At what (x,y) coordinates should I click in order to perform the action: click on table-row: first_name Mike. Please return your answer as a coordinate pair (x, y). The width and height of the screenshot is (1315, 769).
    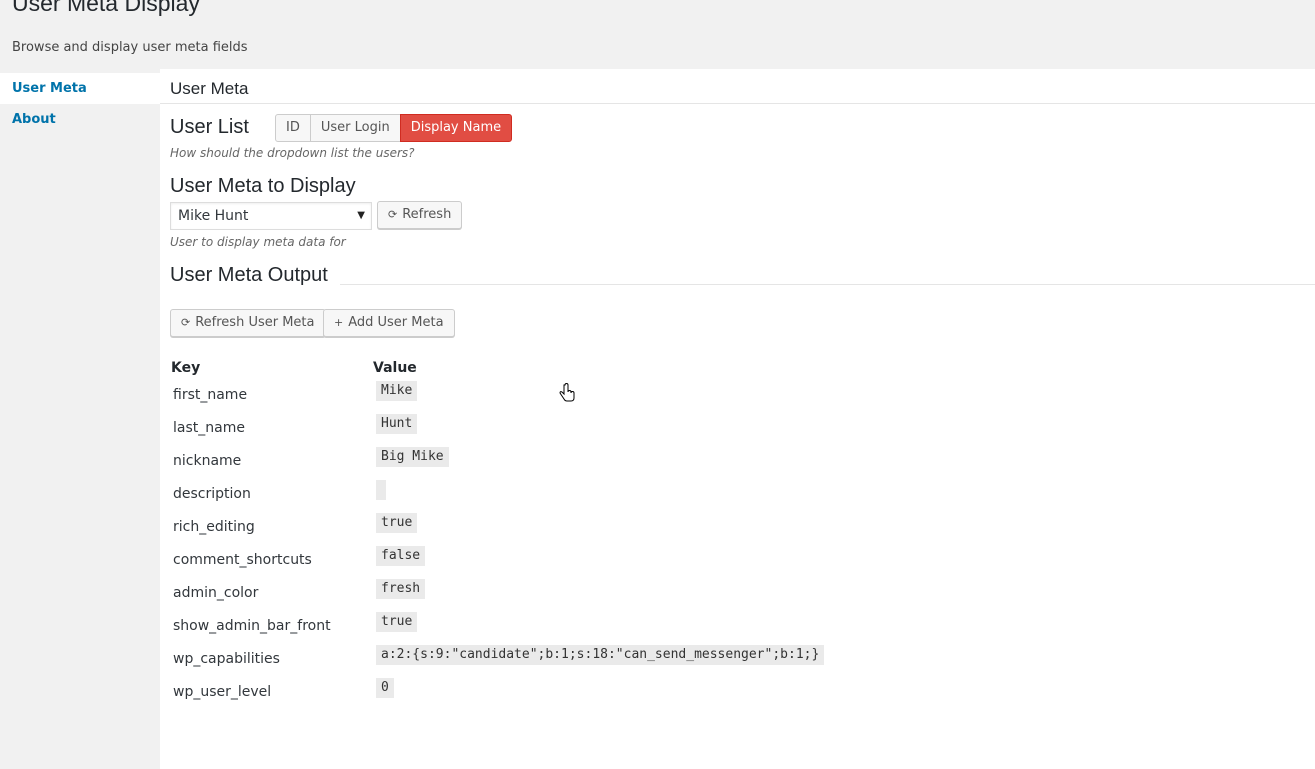
    Looking at the image, I should click on (723, 397).